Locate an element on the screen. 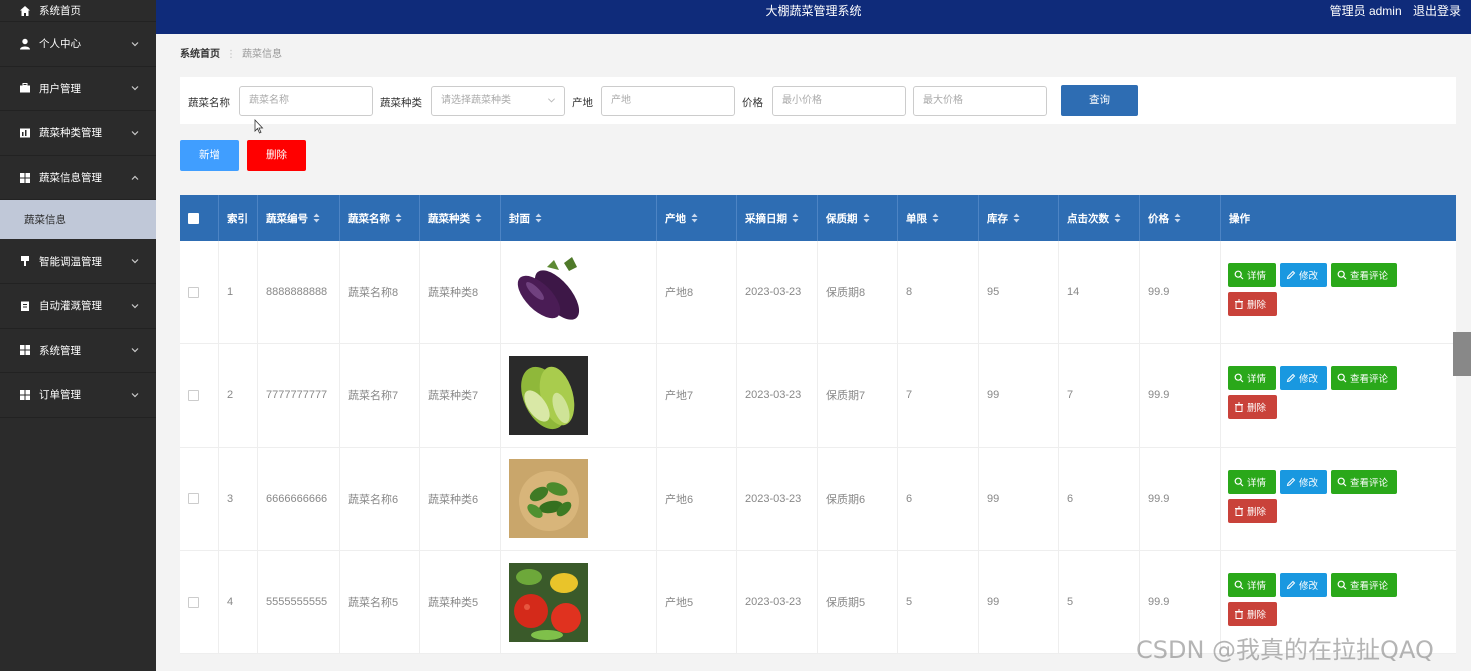 This screenshot has height=671, width=1471. watermark: CSDN @我真的在拉扯QAQ is located at coordinates (1285, 650).